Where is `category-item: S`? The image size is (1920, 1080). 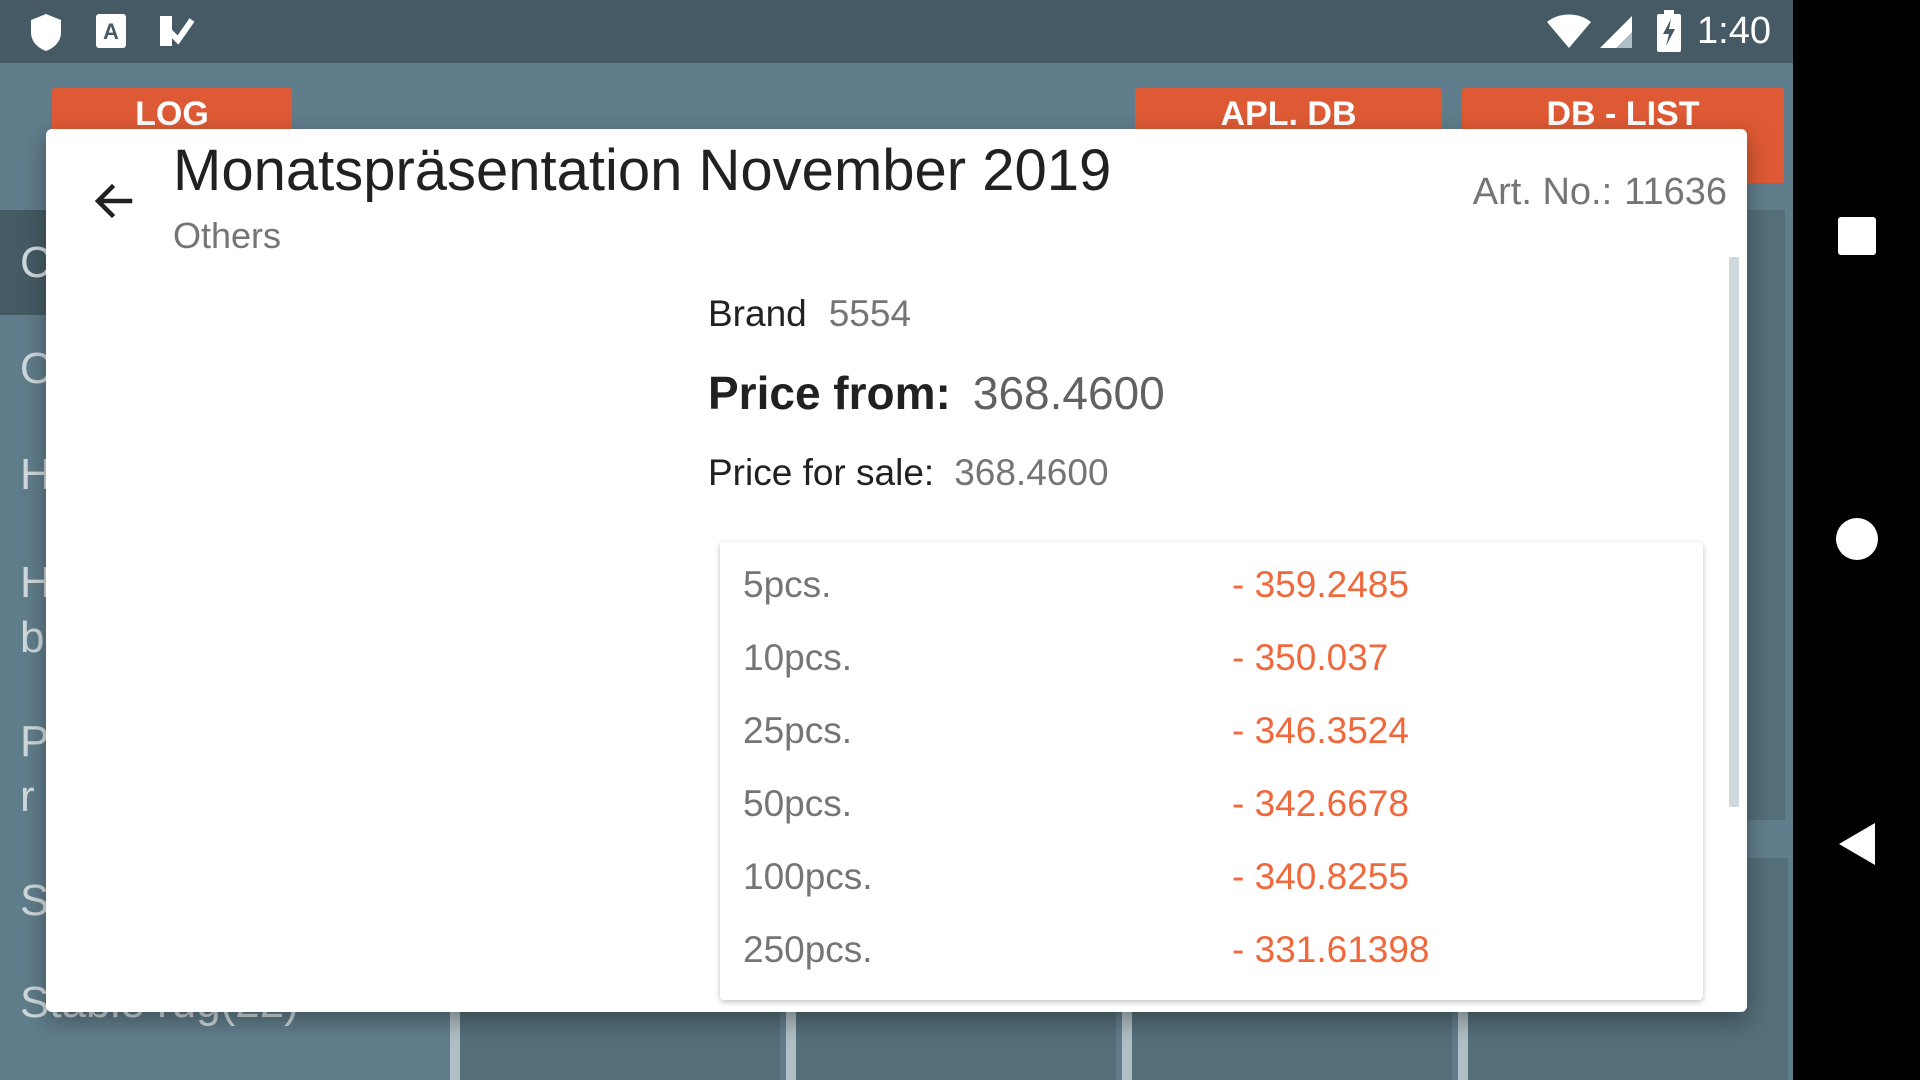 category-item: S is located at coordinates (34, 901).